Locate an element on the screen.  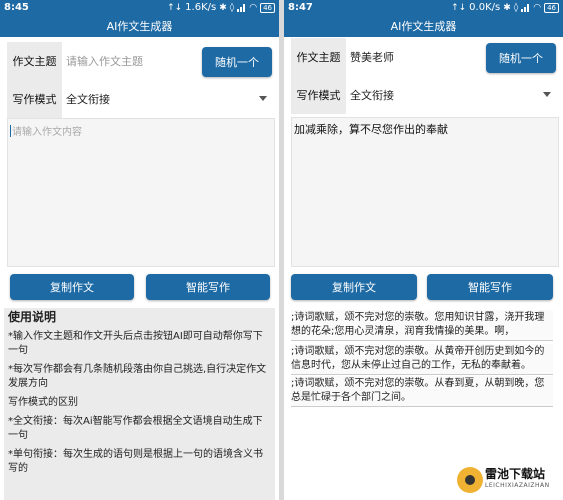
status-icons: ↑↓ 1.6K/s ✱ ◊ ◠ 46 is located at coordinates (221, 7).